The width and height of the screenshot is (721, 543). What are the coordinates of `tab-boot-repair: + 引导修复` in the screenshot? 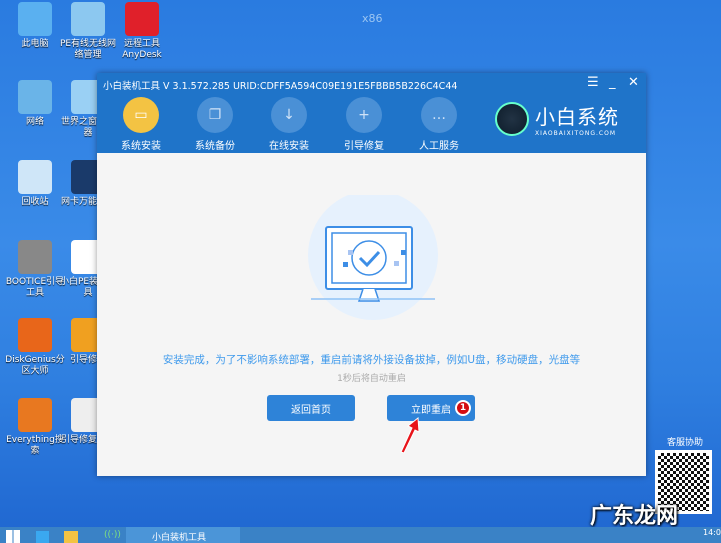 It's located at (364, 124).